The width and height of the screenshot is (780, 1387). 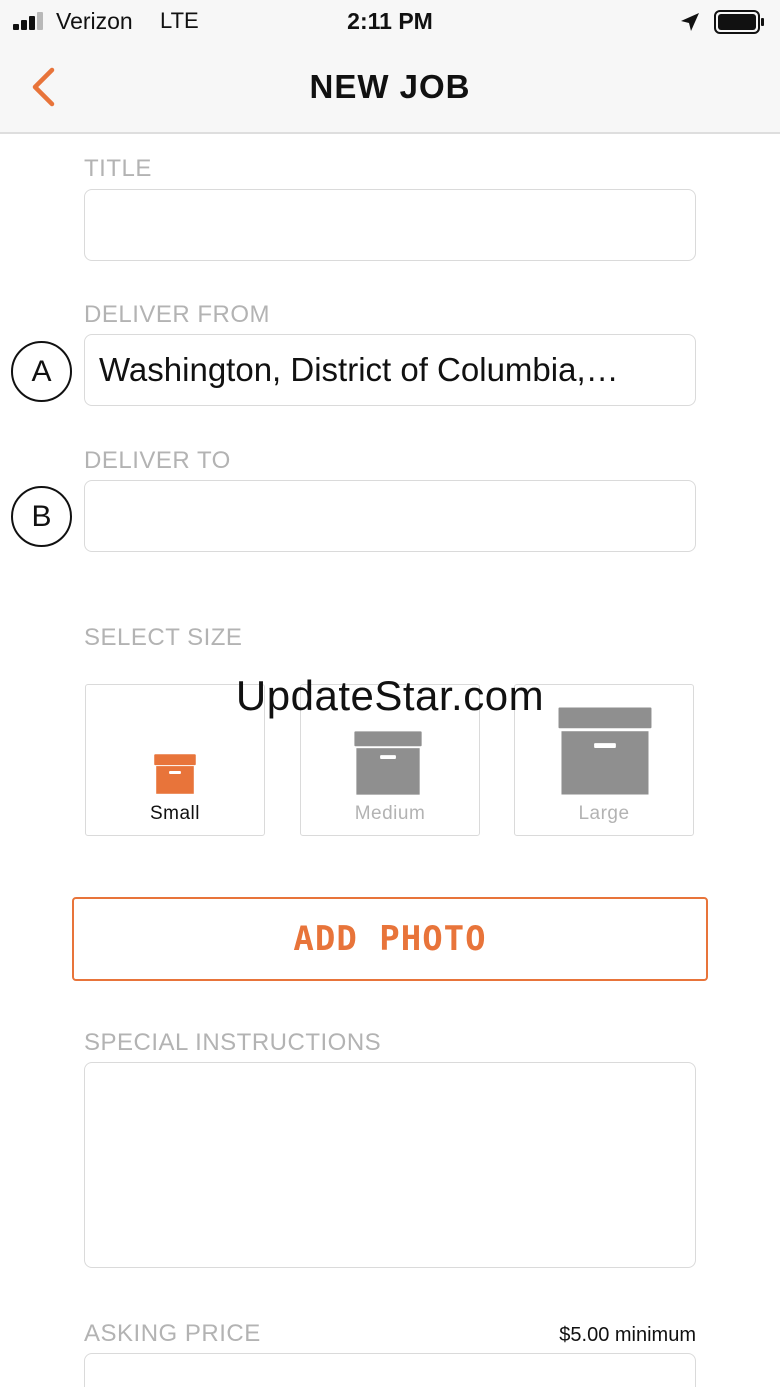 I want to click on deliver-from-label: DELIVER FROM, so click(x=177, y=314).